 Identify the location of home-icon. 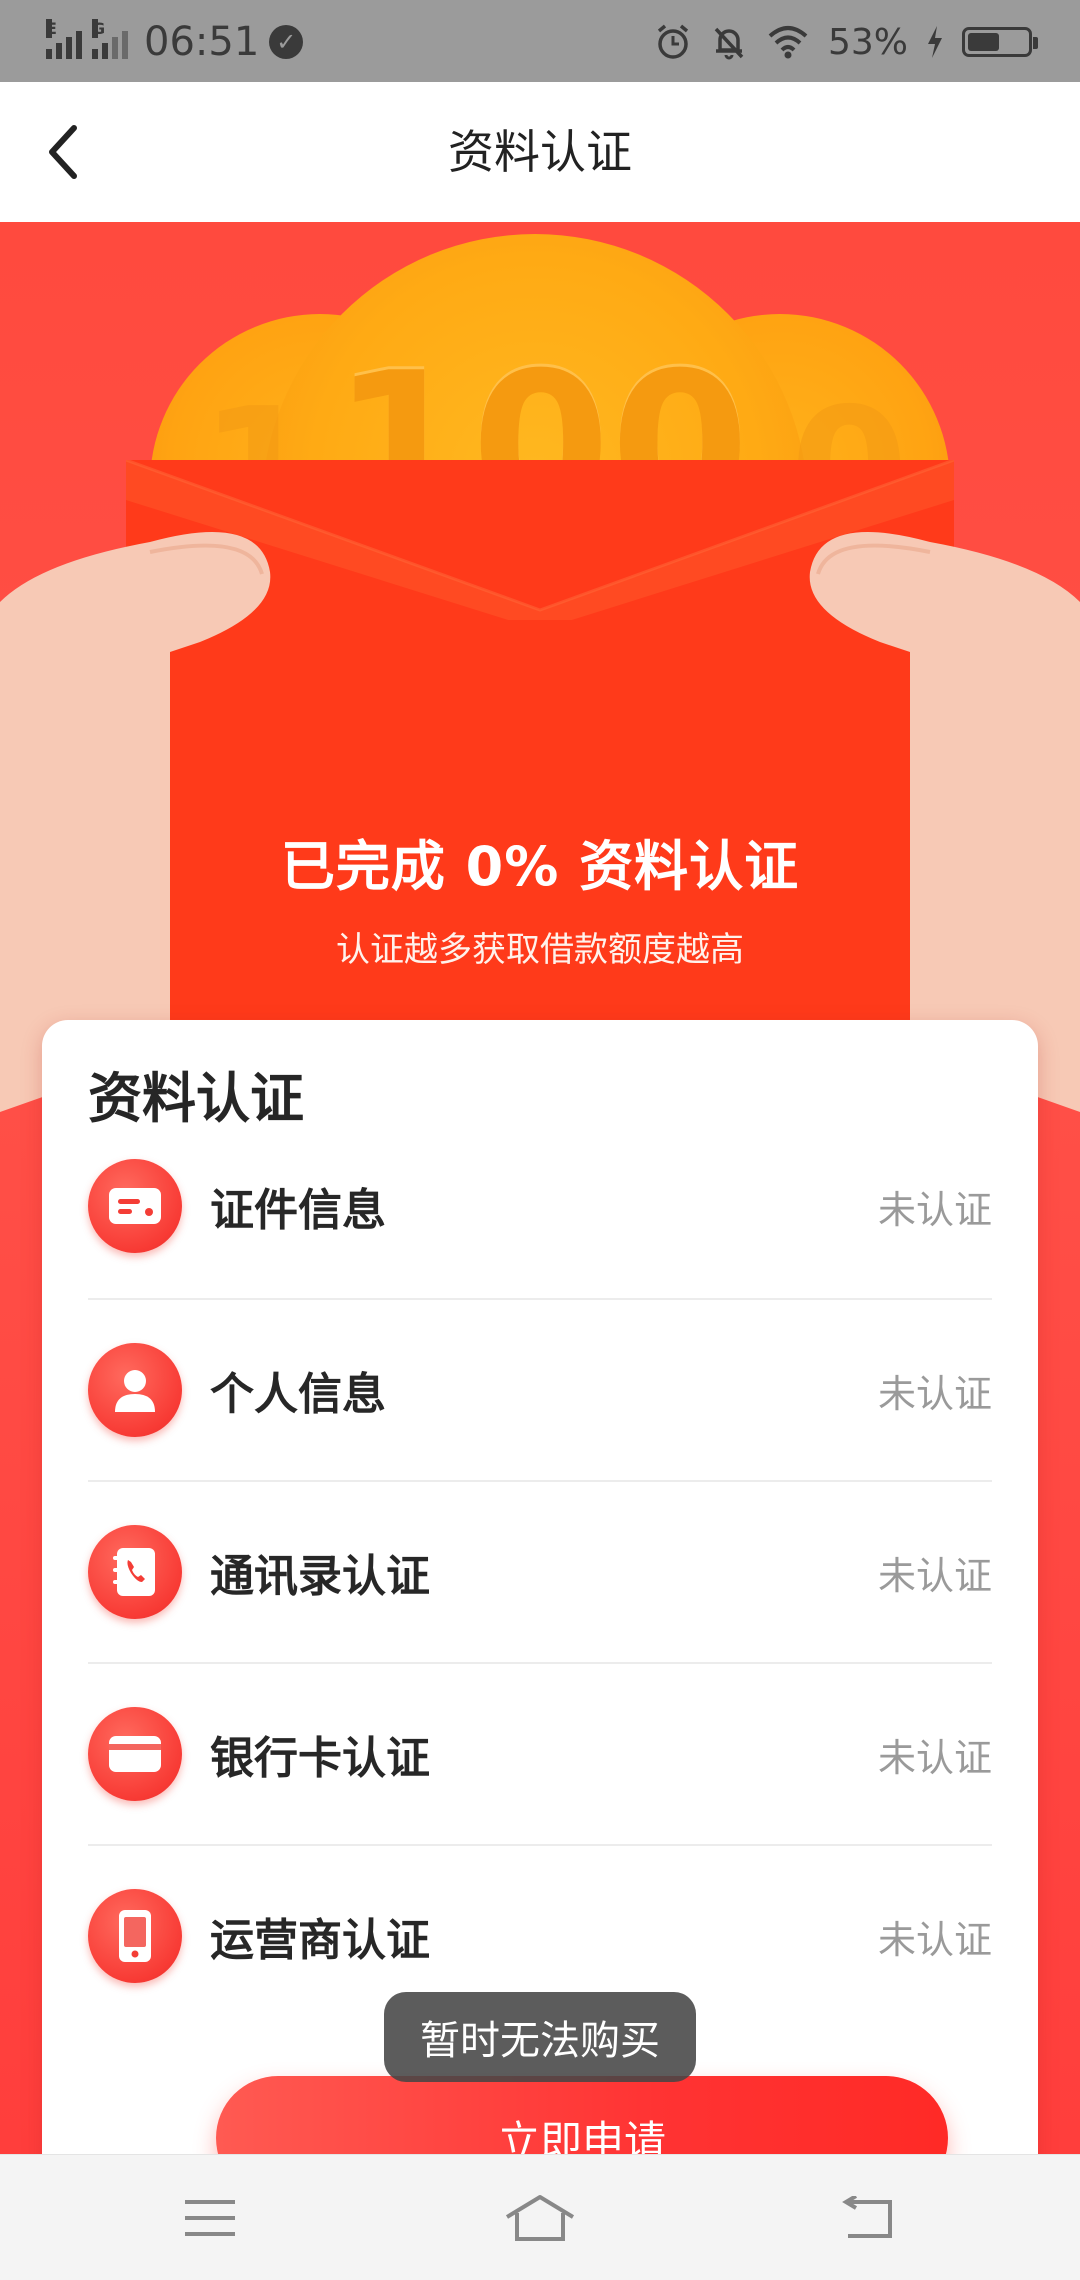
(540, 2218).